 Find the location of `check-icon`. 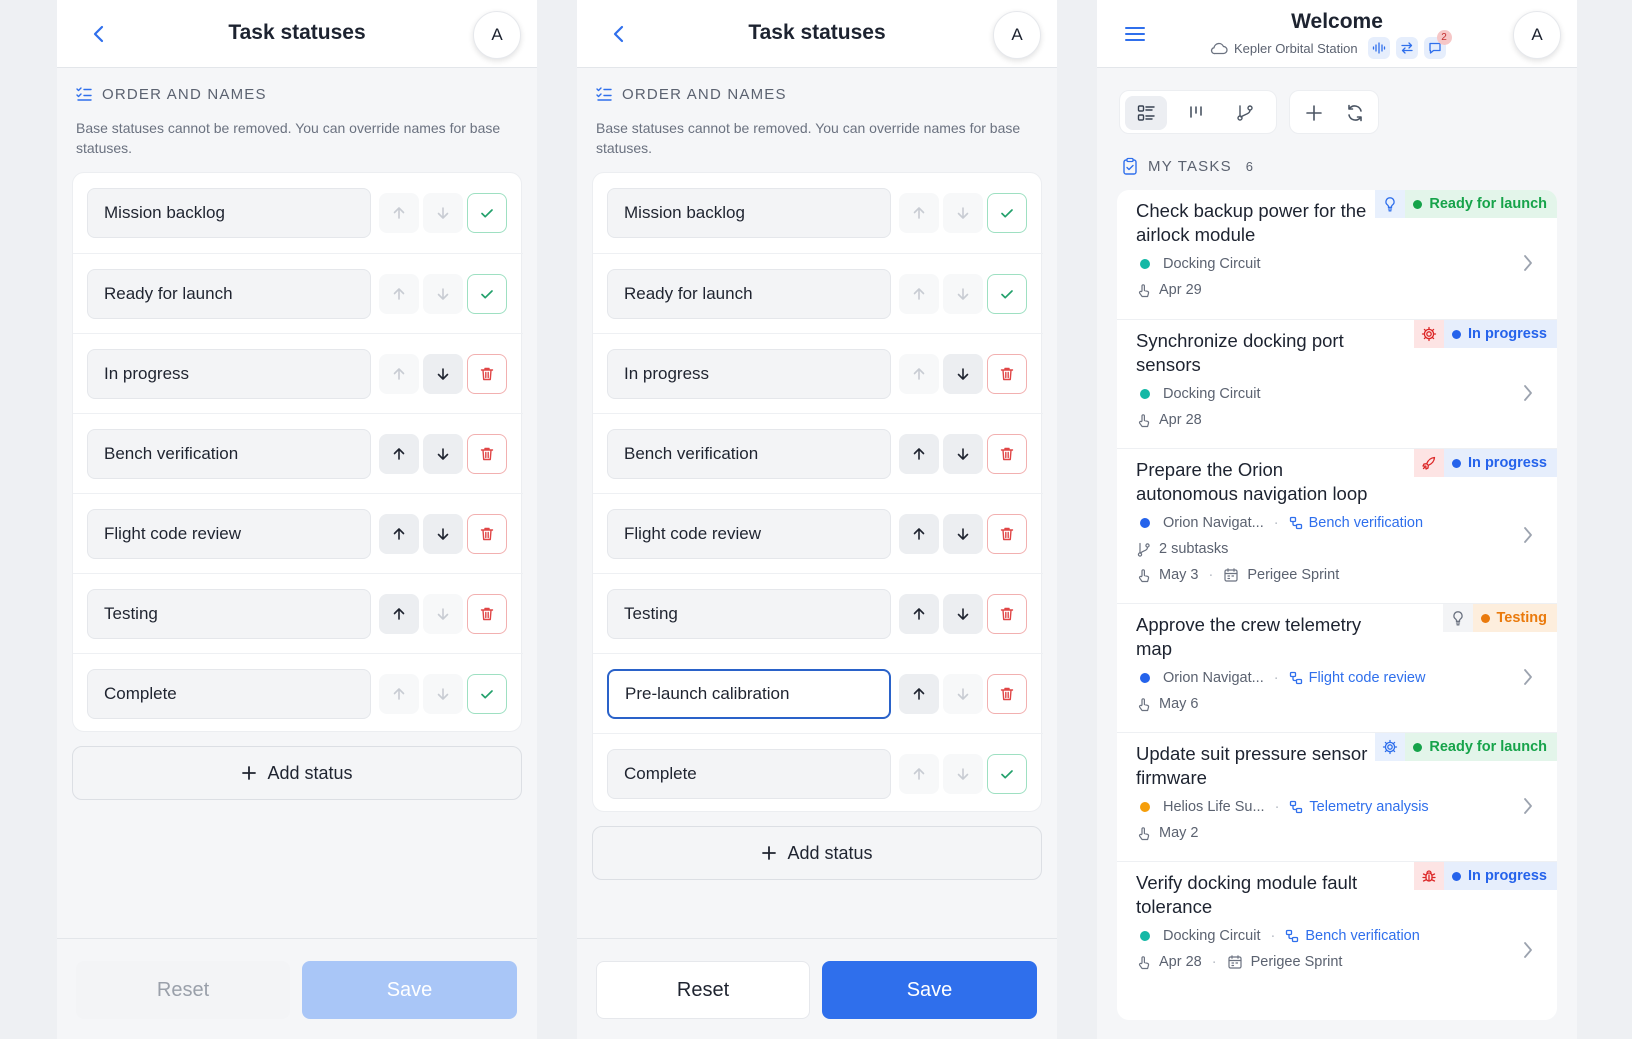

check-icon is located at coordinates (487, 294).